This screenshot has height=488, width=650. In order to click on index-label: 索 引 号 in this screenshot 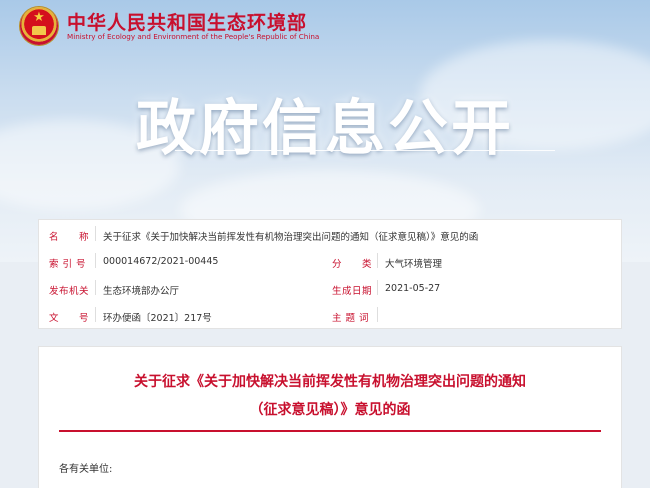, I will do `click(68, 264)`.